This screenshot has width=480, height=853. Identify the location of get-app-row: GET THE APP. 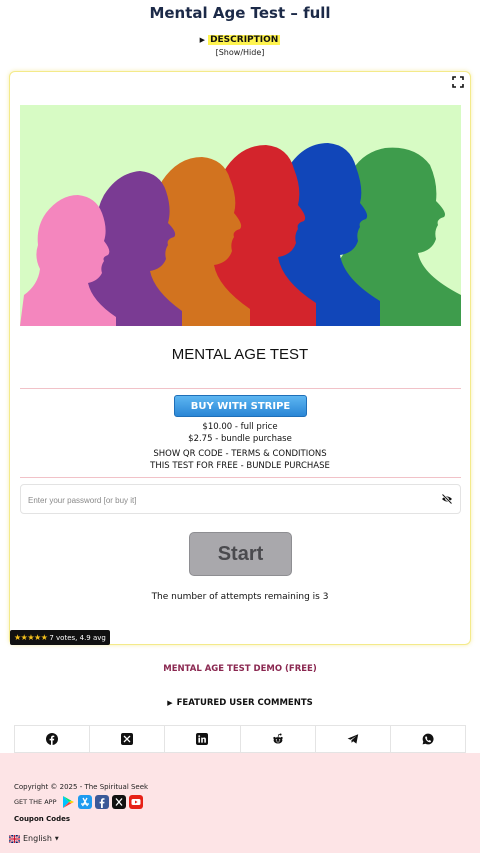
(80, 802).